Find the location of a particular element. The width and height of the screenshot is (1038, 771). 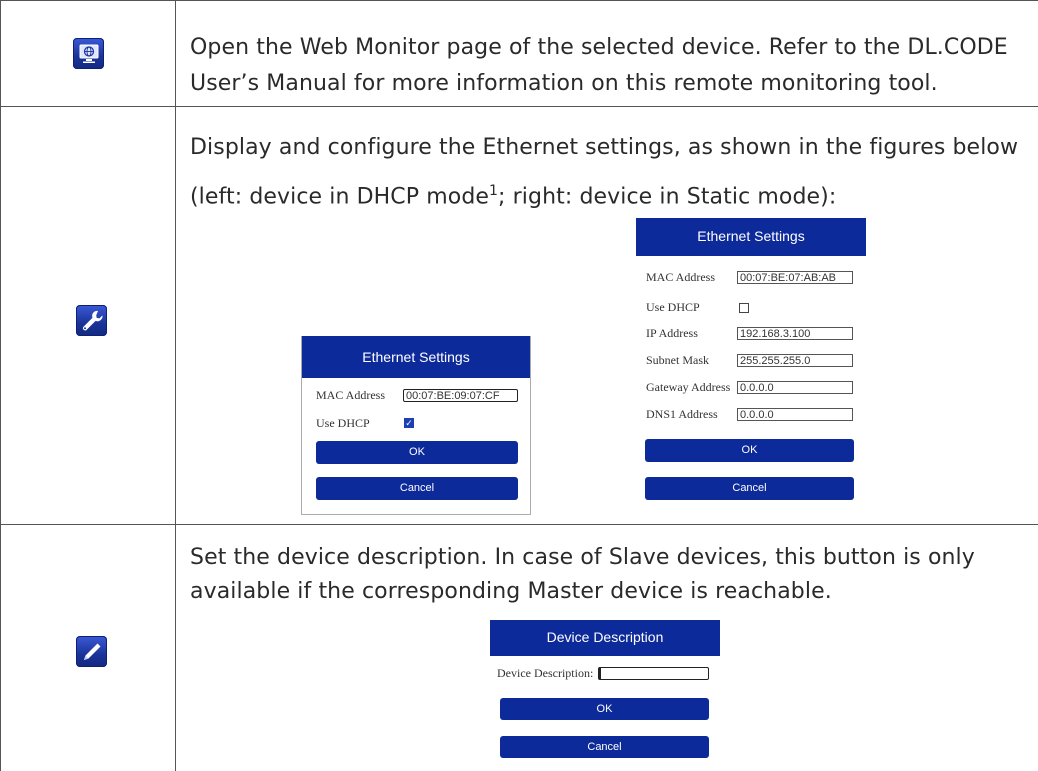

mac-address-field: 00:07:BE:07:AB:AB is located at coordinates (795, 277).